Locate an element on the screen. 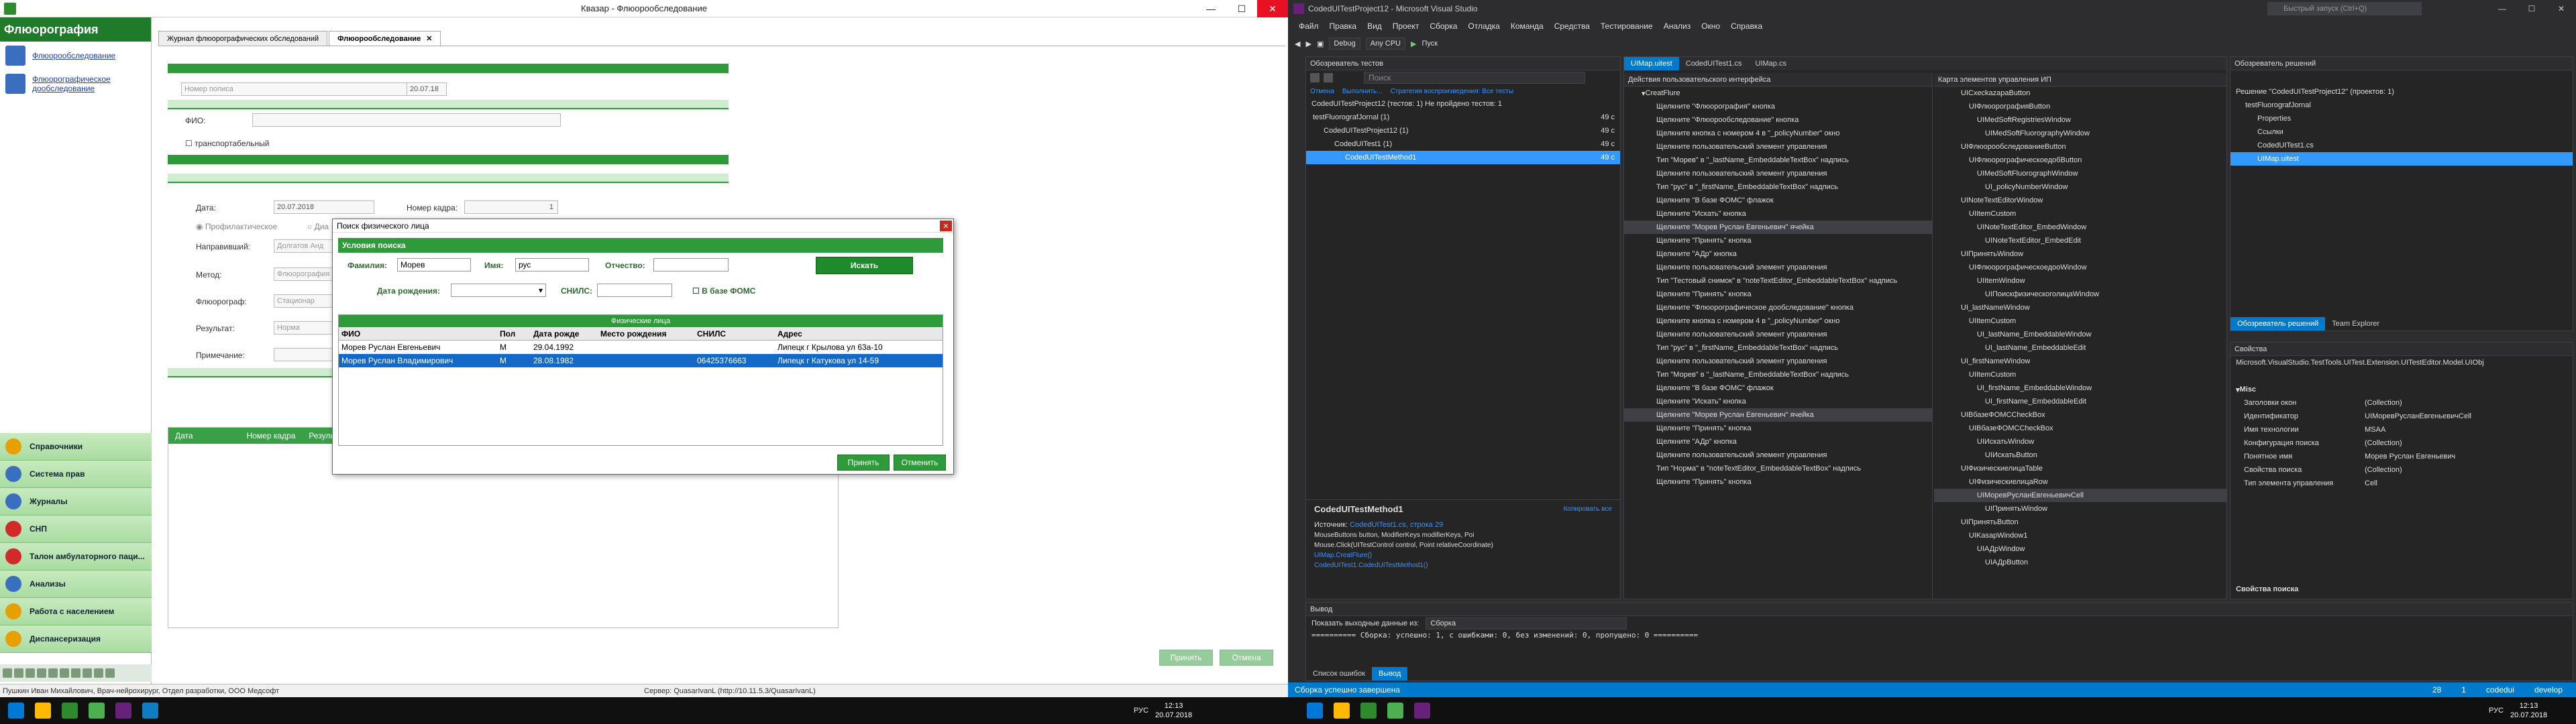  save-icon: ▣ is located at coordinates (1320, 44).